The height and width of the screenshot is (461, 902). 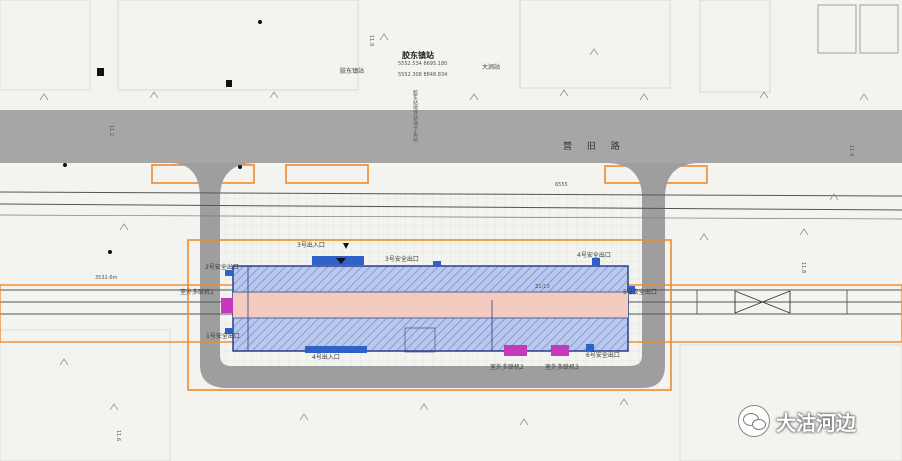 I want to click on label-exit-4: 4号出入口, so click(x=326, y=357).